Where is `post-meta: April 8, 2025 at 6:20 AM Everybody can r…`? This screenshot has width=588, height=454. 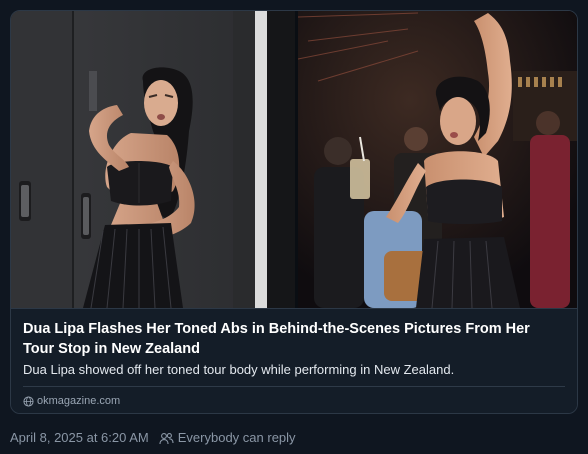
post-meta: April 8, 2025 at 6:20 AM Everybody can r… is located at coordinates (153, 438).